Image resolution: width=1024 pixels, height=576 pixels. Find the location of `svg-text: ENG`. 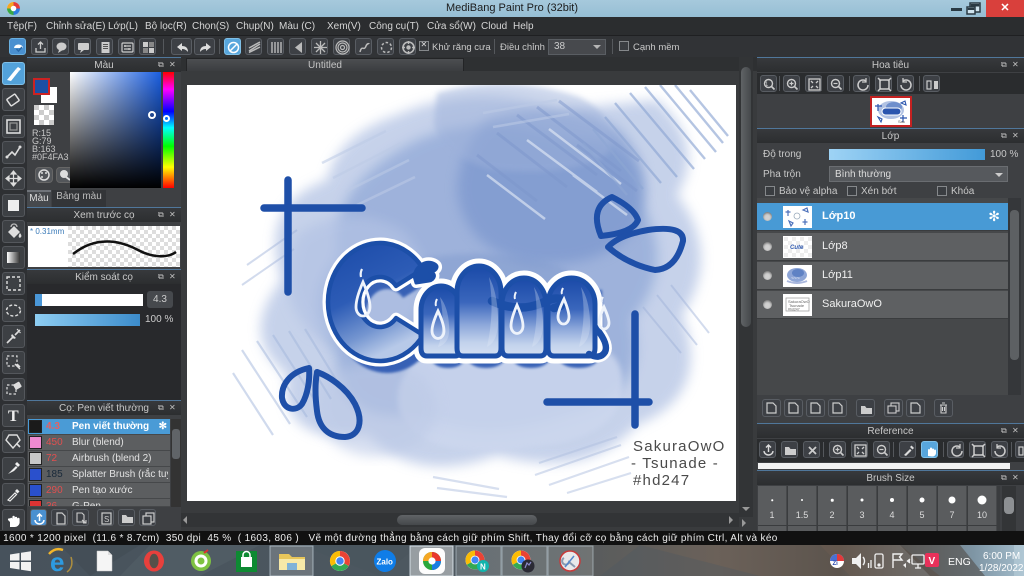

svg-text: ENG is located at coordinates (959, 562).